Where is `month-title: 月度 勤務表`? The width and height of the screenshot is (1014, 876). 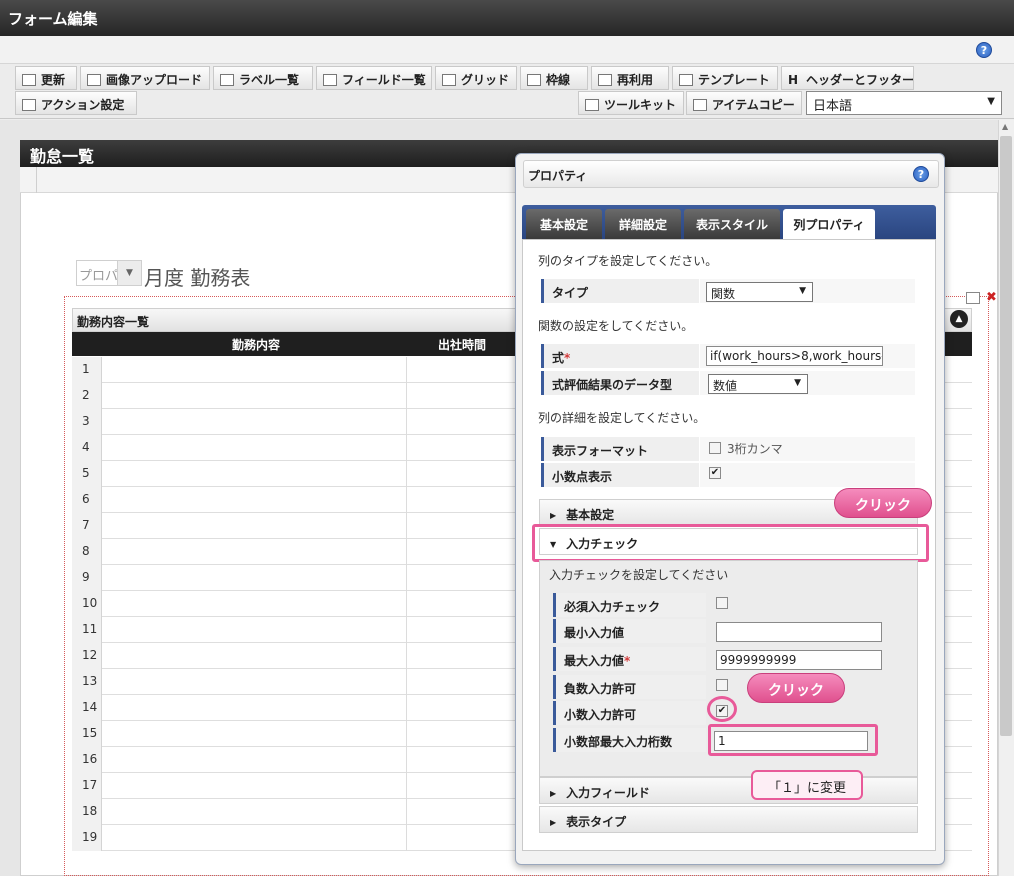 month-title: 月度 勤務表 is located at coordinates (197, 278).